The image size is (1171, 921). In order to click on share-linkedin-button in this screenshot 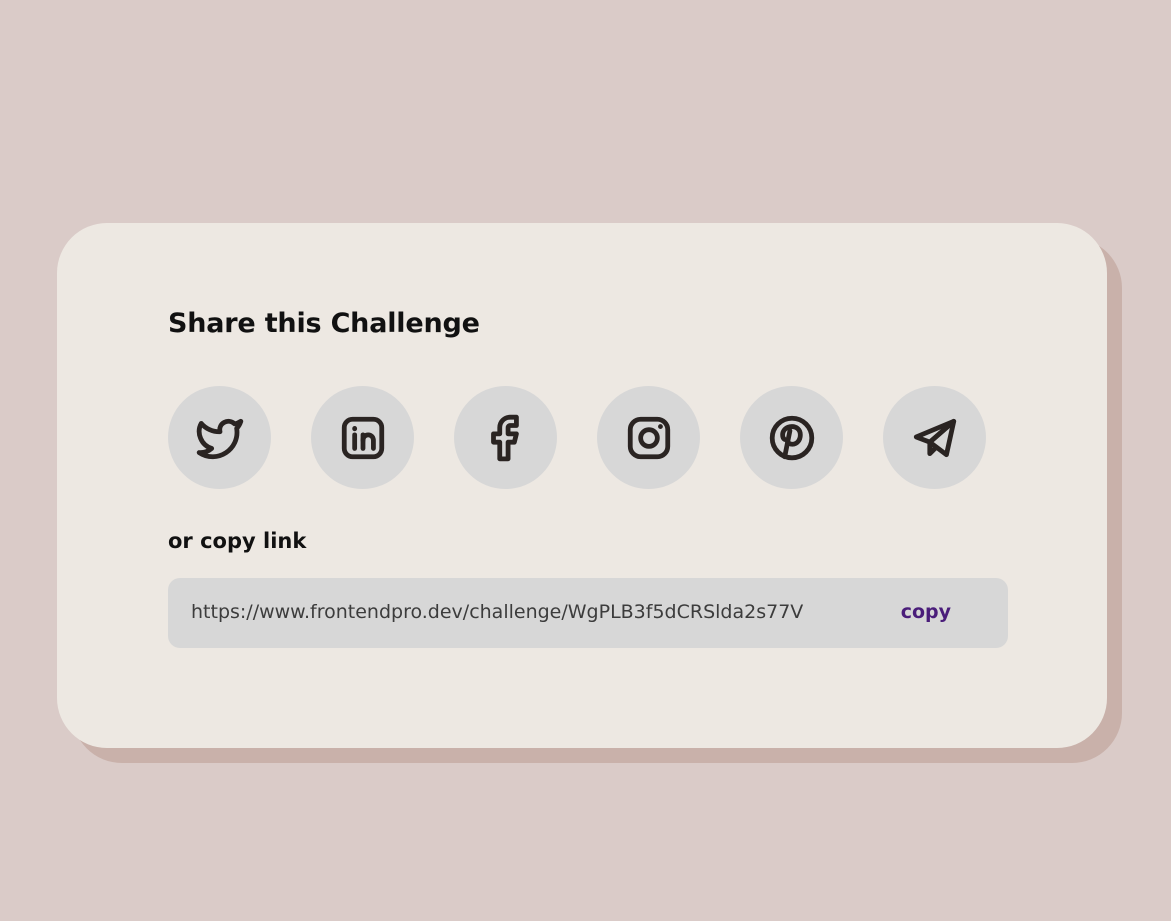, I will do `click(362, 437)`.